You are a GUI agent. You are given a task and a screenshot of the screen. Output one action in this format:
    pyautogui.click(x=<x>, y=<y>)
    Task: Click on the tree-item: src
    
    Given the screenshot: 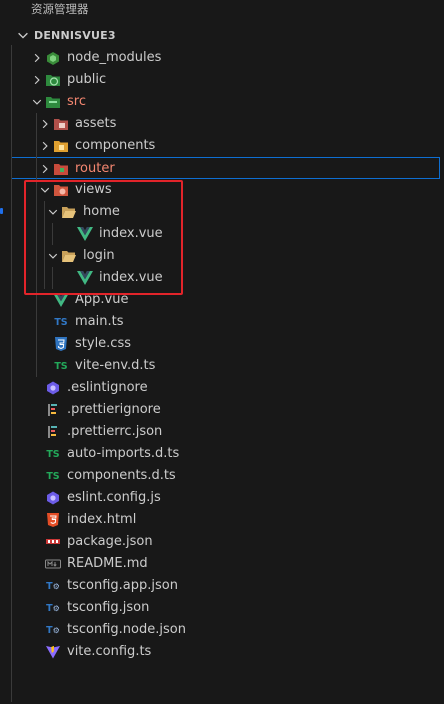 What is the action you would take?
    pyautogui.click(x=222, y=102)
    